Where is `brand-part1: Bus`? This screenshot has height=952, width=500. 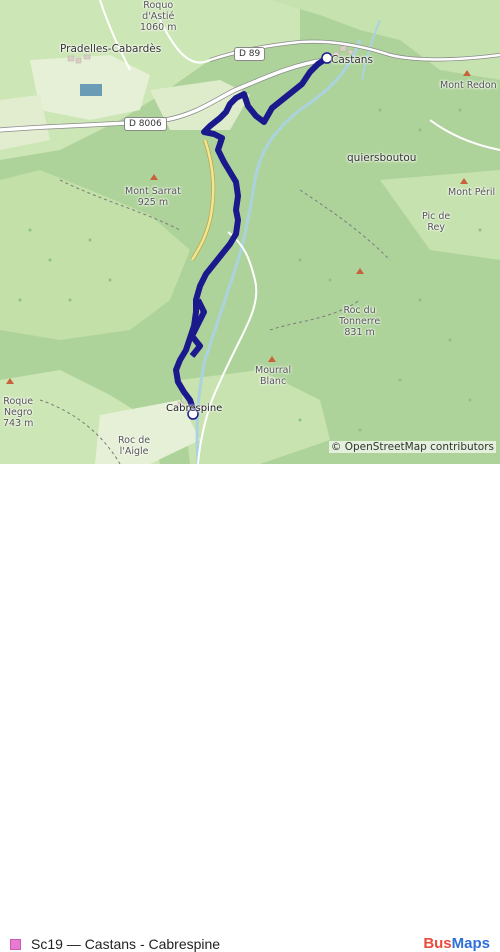
brand-part1: Bus is located at coordinates (437, 943).